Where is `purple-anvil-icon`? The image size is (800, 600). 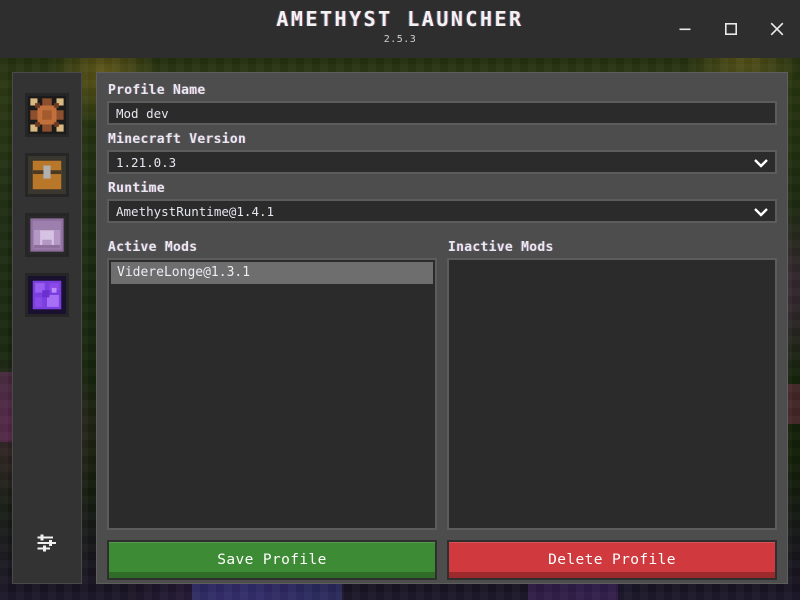 purple-anvil-icon is located at coordinates (47, 235).